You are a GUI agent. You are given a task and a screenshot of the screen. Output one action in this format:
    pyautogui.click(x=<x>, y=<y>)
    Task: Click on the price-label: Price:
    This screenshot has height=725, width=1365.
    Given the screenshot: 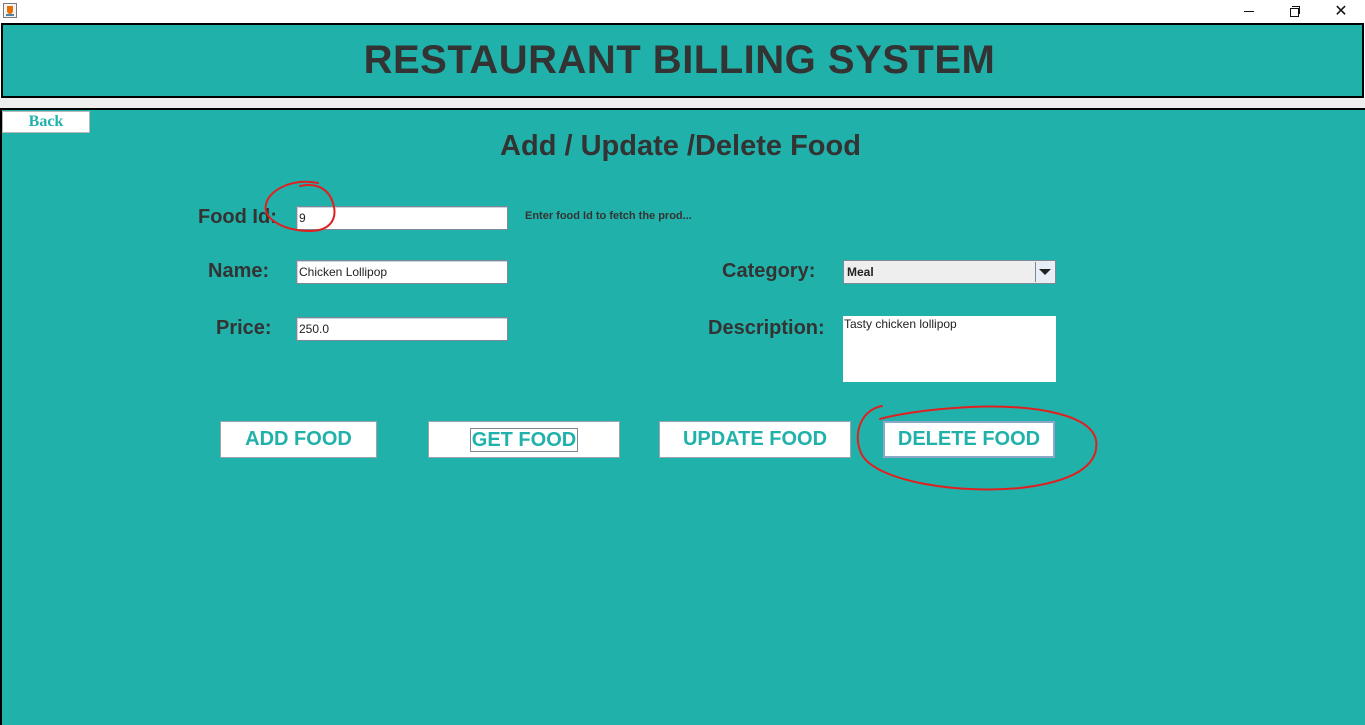 What is the action you would take?
    pyautogui.click(x=244, y=328)
    